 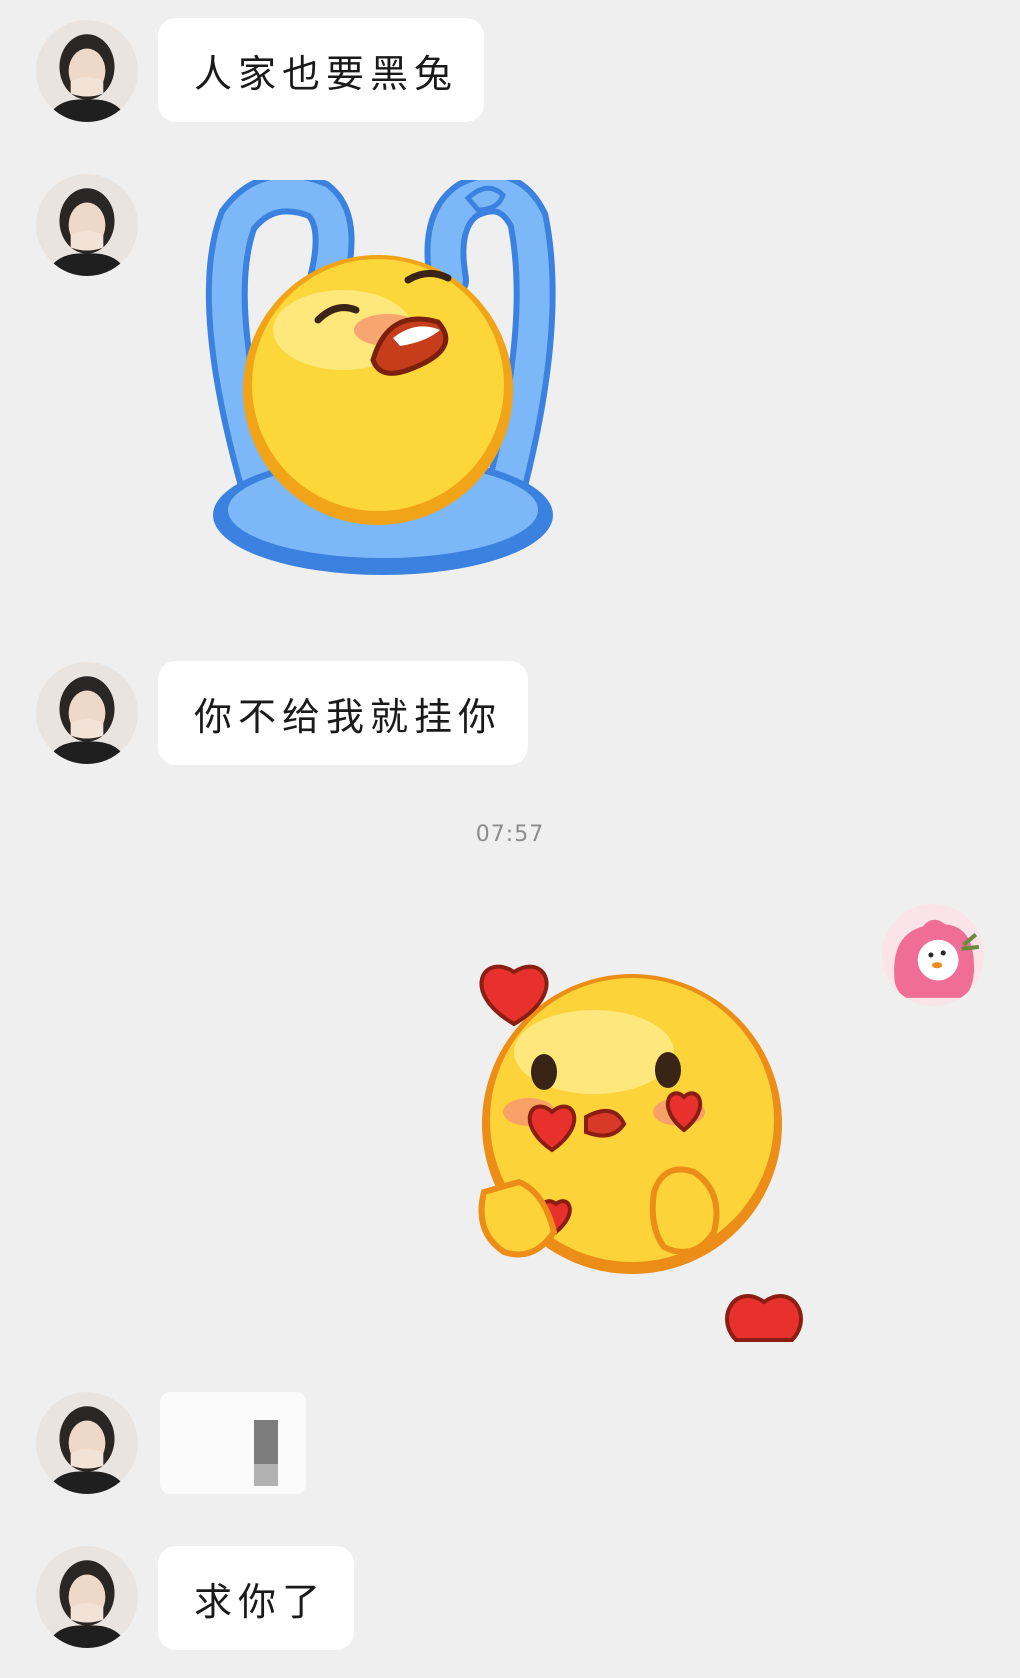 What do you see at coordinates (378, 385) in the screenshot?
I see `crying-bunny-sticker` at bounding box center [378, 385].